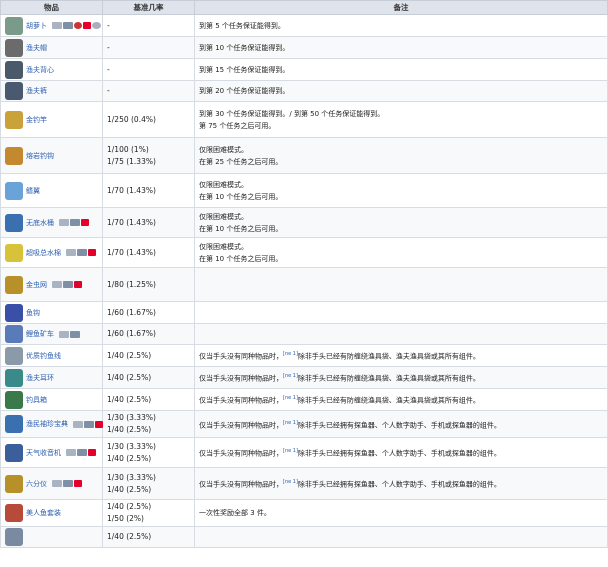  I want to click on rate-cell: -, so click(148, 91).